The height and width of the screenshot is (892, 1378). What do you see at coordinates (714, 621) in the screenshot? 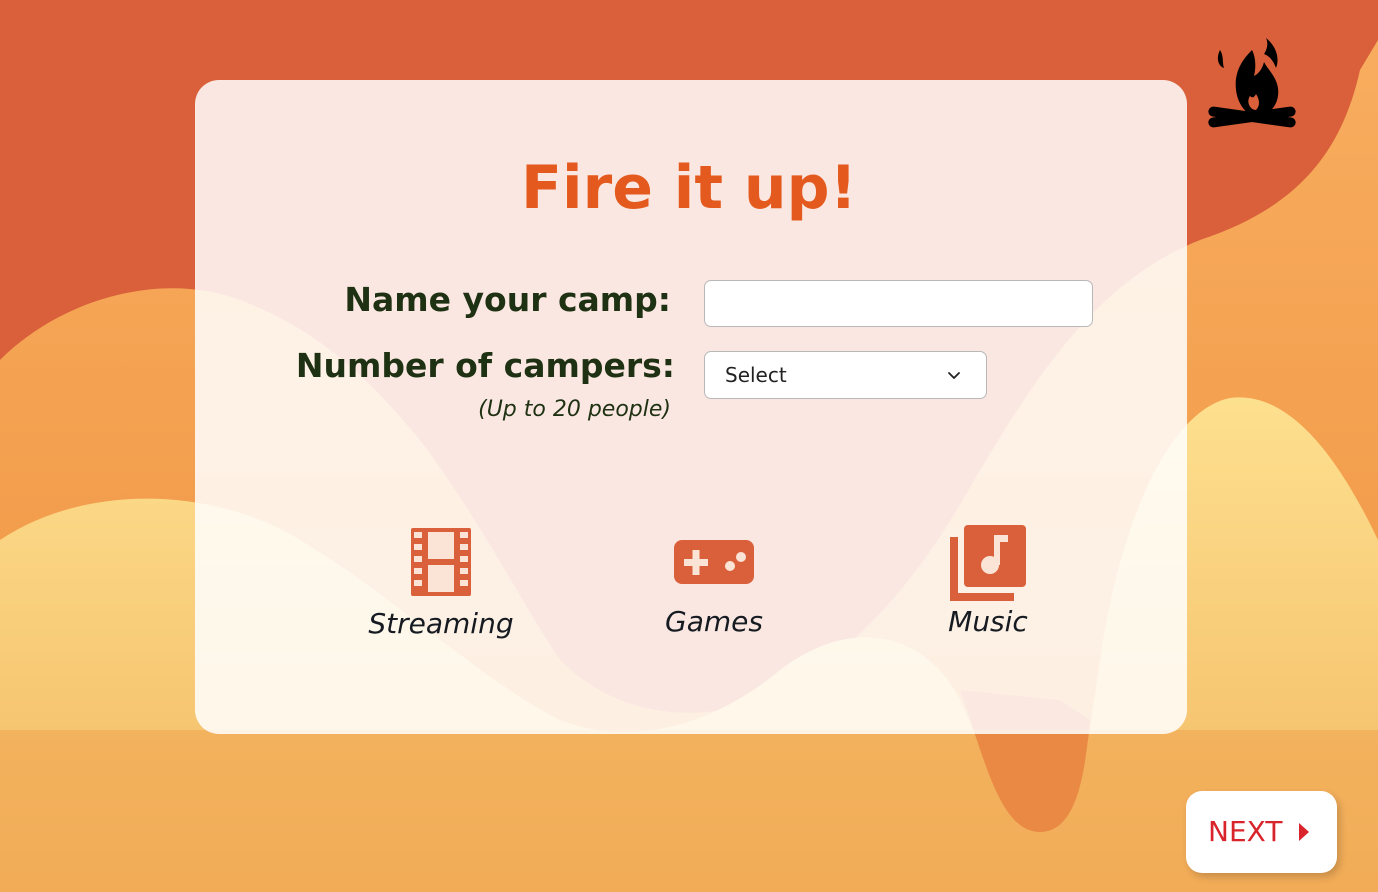
I see `option-games-label: Games` at bounding box center [714, 621].